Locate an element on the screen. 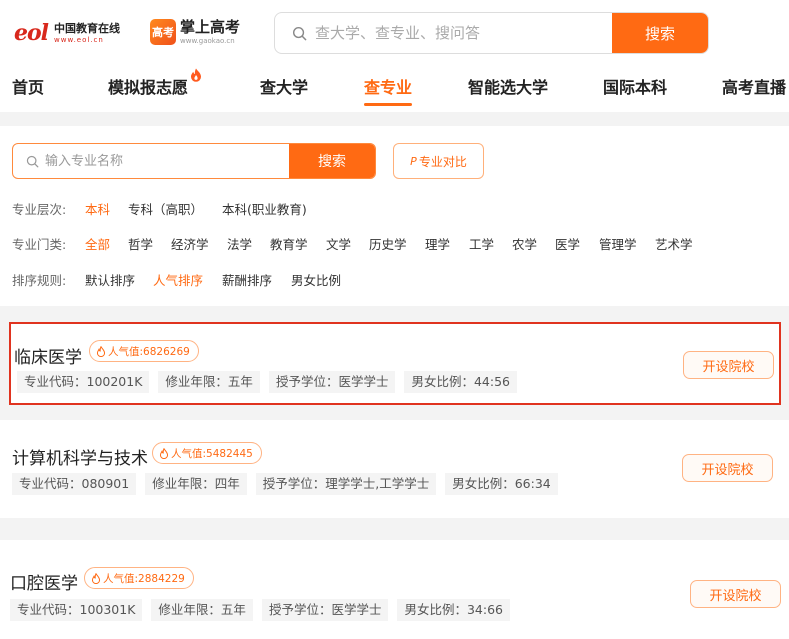  nav-item-mock-application: 模拟报志愿 is located at coordinates (155, 83).